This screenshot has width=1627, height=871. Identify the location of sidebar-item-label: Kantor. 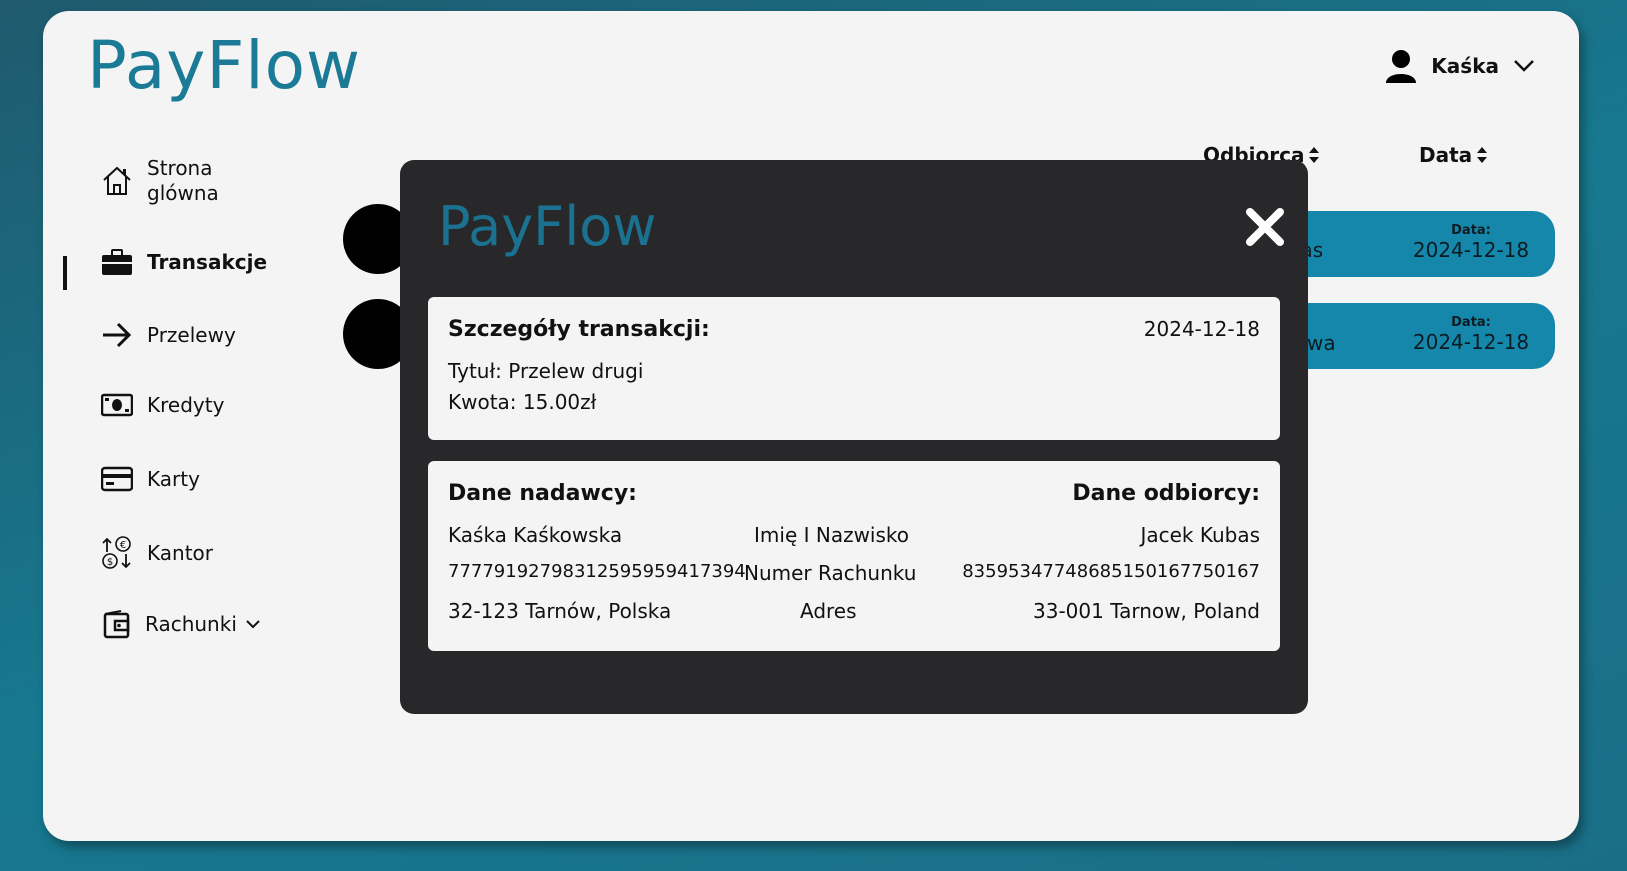
(180, 553).